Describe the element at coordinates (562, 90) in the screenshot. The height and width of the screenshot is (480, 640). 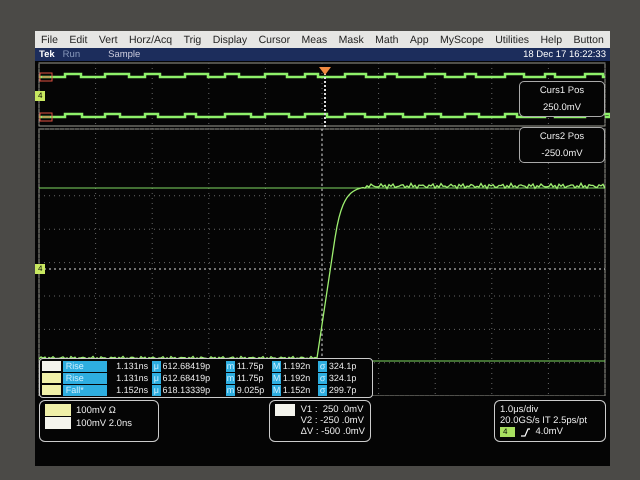
I see `cursor-label: Curs1 Pos` at that location.